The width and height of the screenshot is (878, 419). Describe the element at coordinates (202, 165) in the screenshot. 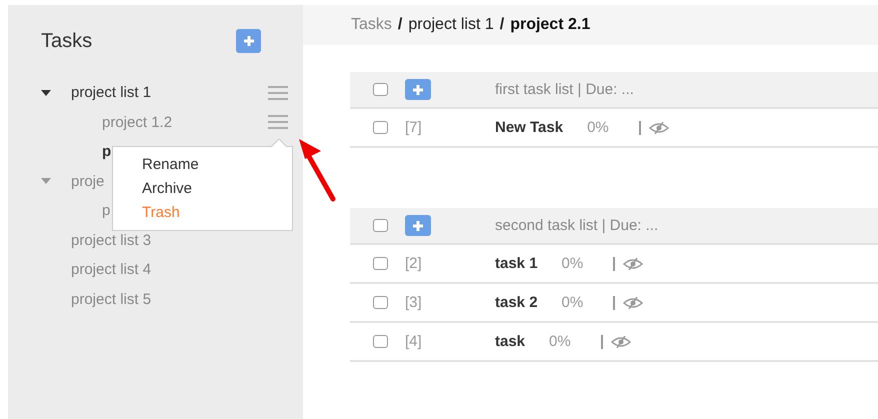

I see `menu-item: Rename` at that location.